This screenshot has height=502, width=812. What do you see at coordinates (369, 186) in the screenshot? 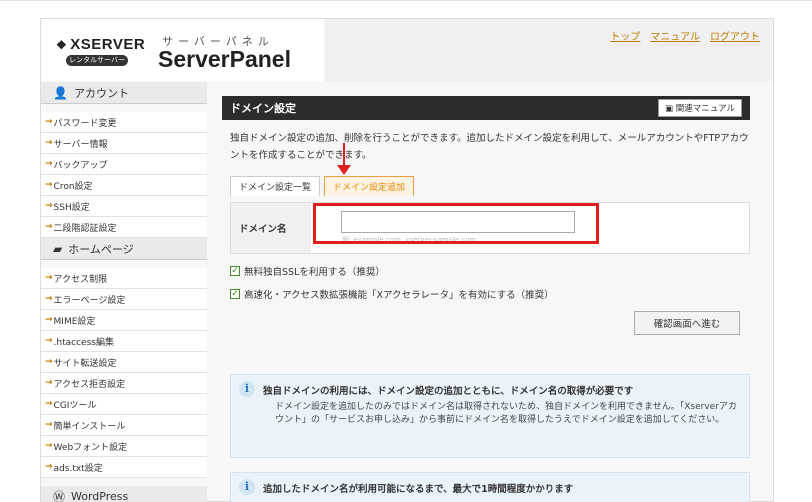
I see `tab-domain-add: ドメイン設定追加` at bounding box center [369, 186].